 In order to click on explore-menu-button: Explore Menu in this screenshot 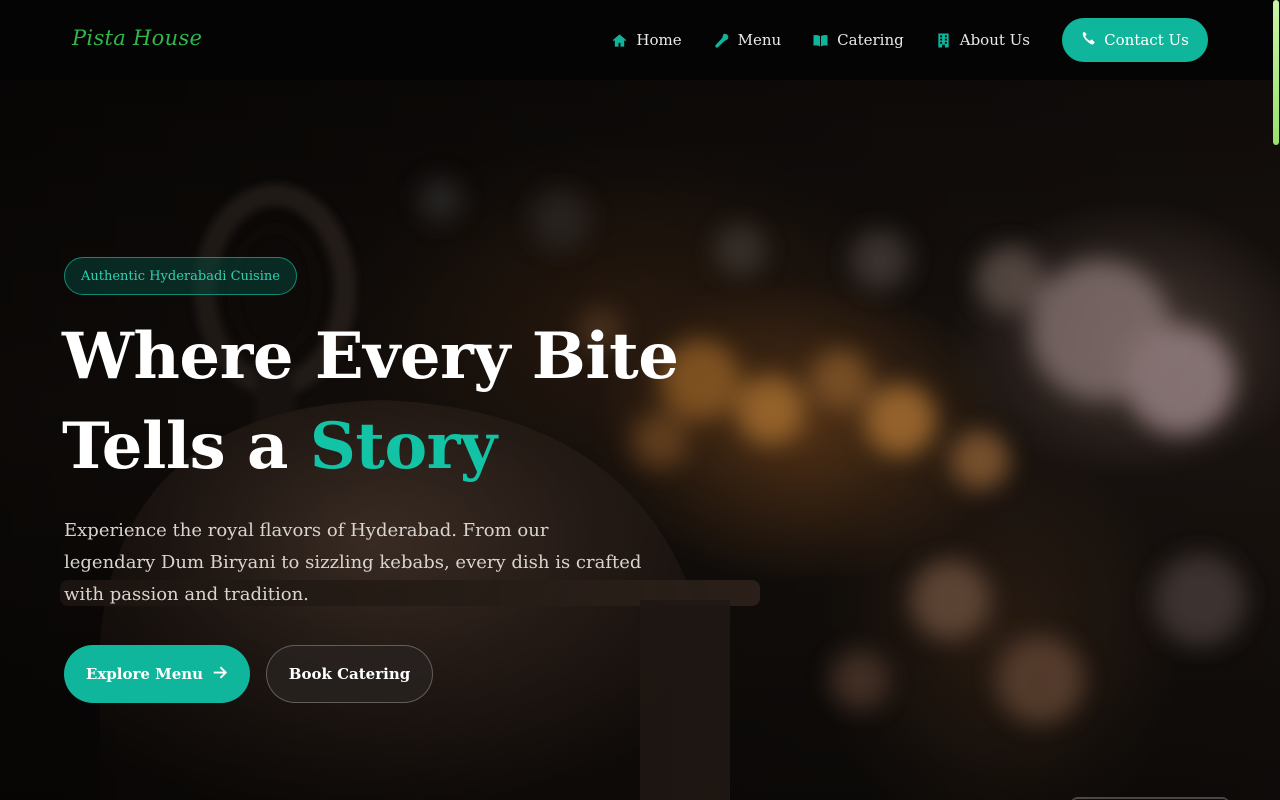, I will do `click(157, 674)`.